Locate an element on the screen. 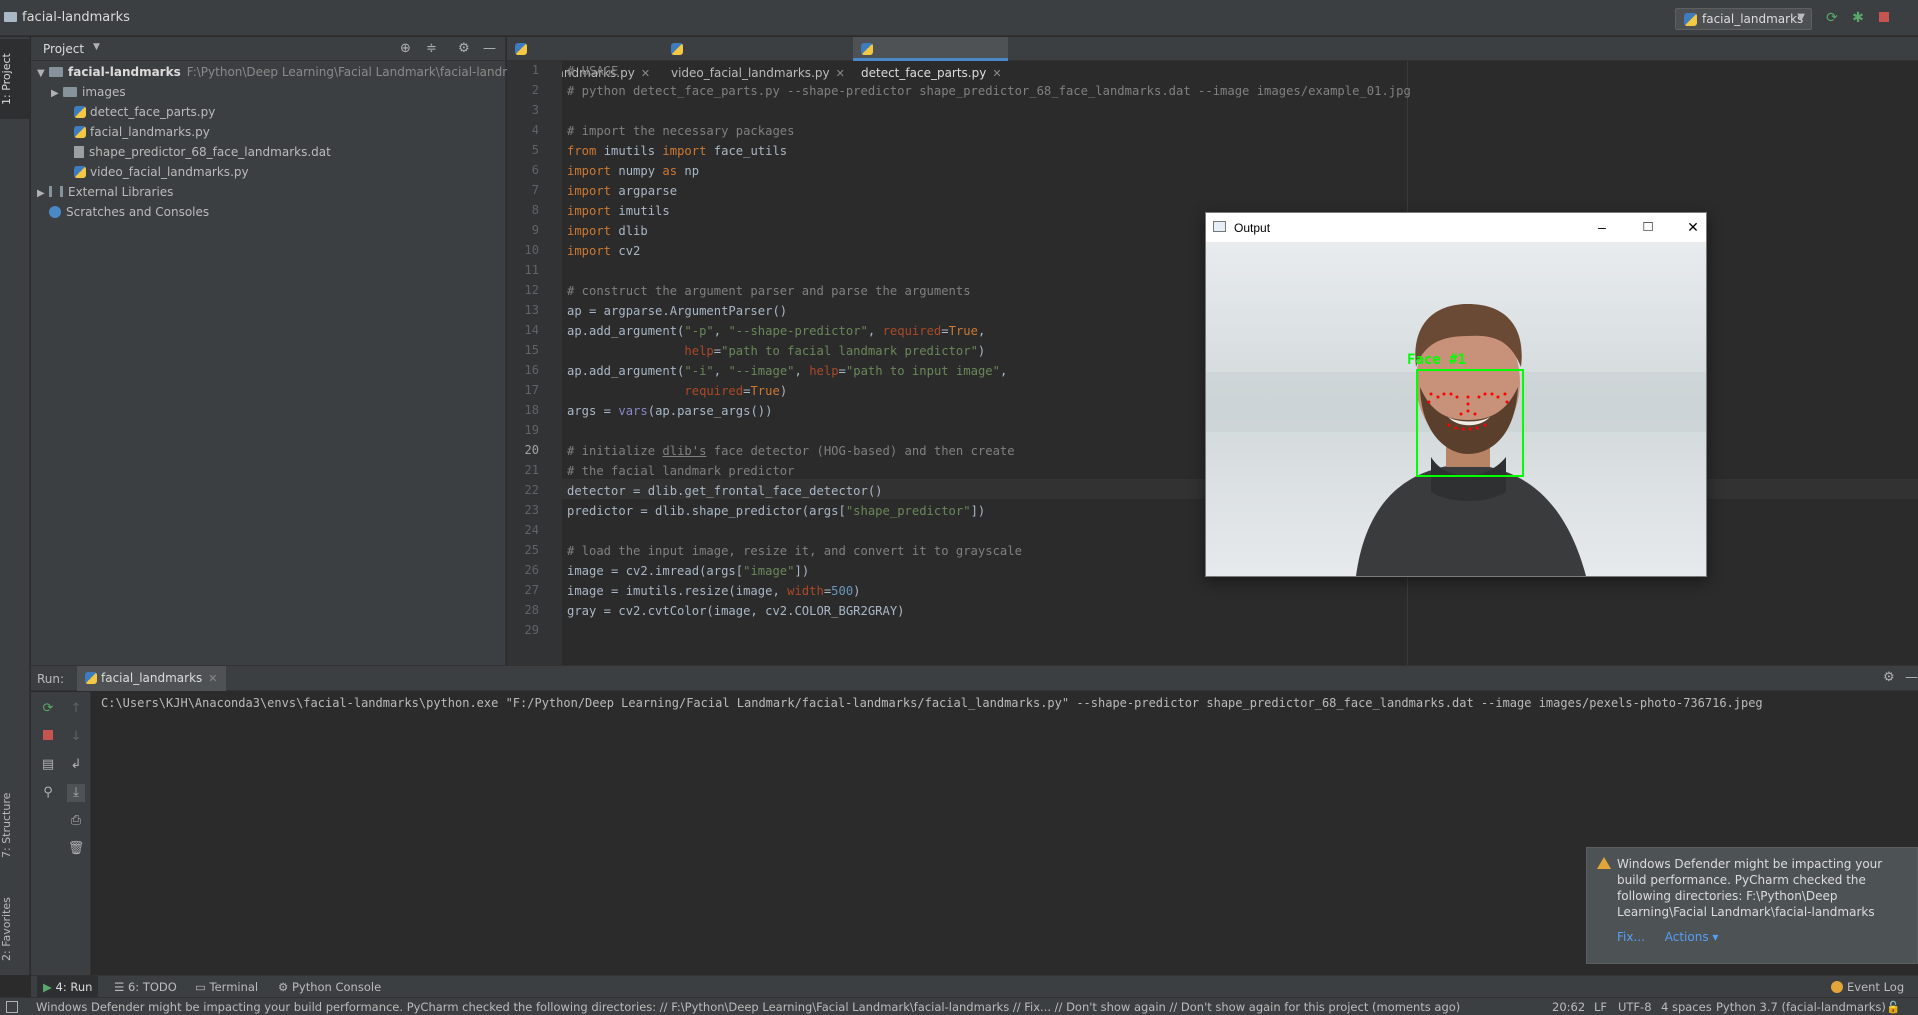 The height and width of the screenshot is (1015, 1918). line-separator: LF is located at coordinates (1600, 1007).